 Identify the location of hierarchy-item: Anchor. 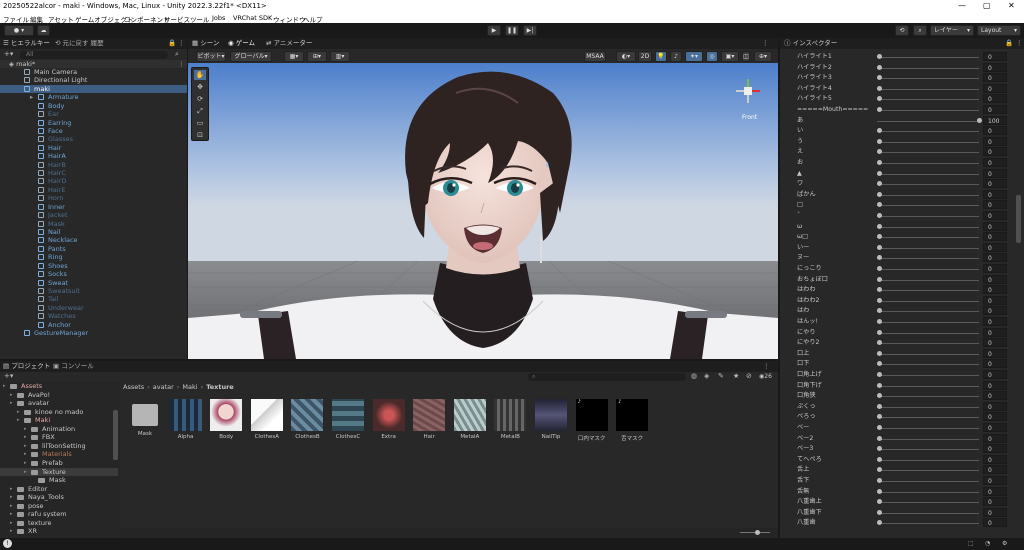
(93, 325).